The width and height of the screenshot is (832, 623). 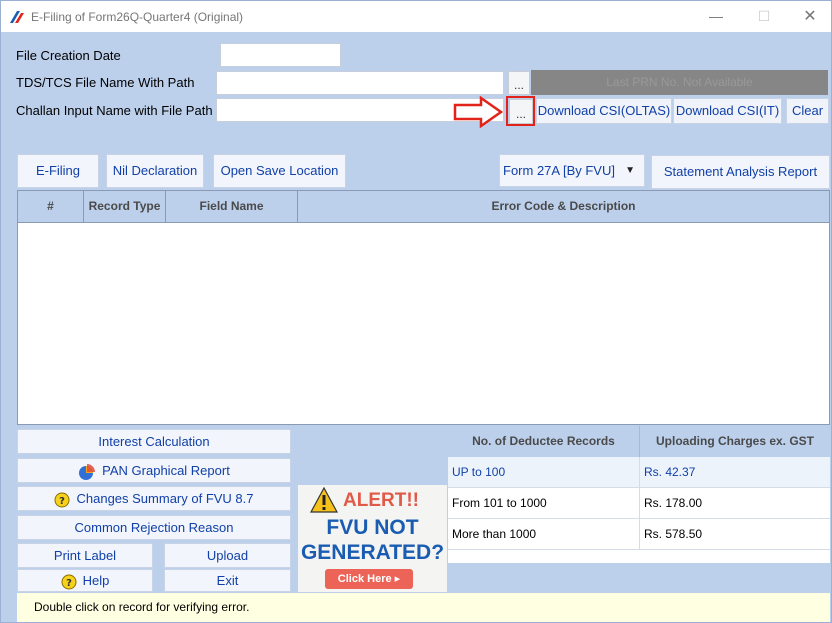 I want to click on click-here-button: Click Here ▸, so click(x=369, y=579).